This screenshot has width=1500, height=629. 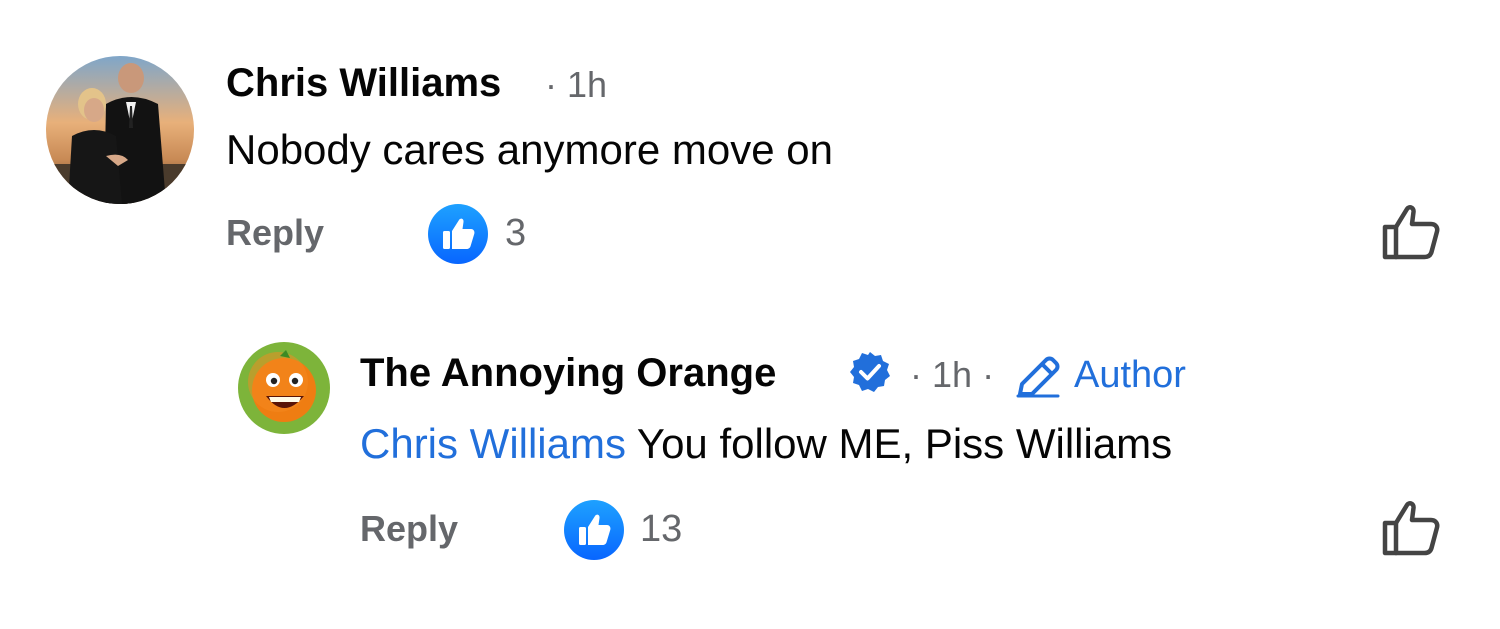 I want to click on comment-author-name: The Annoying Orange, so click(x=568, y=373).